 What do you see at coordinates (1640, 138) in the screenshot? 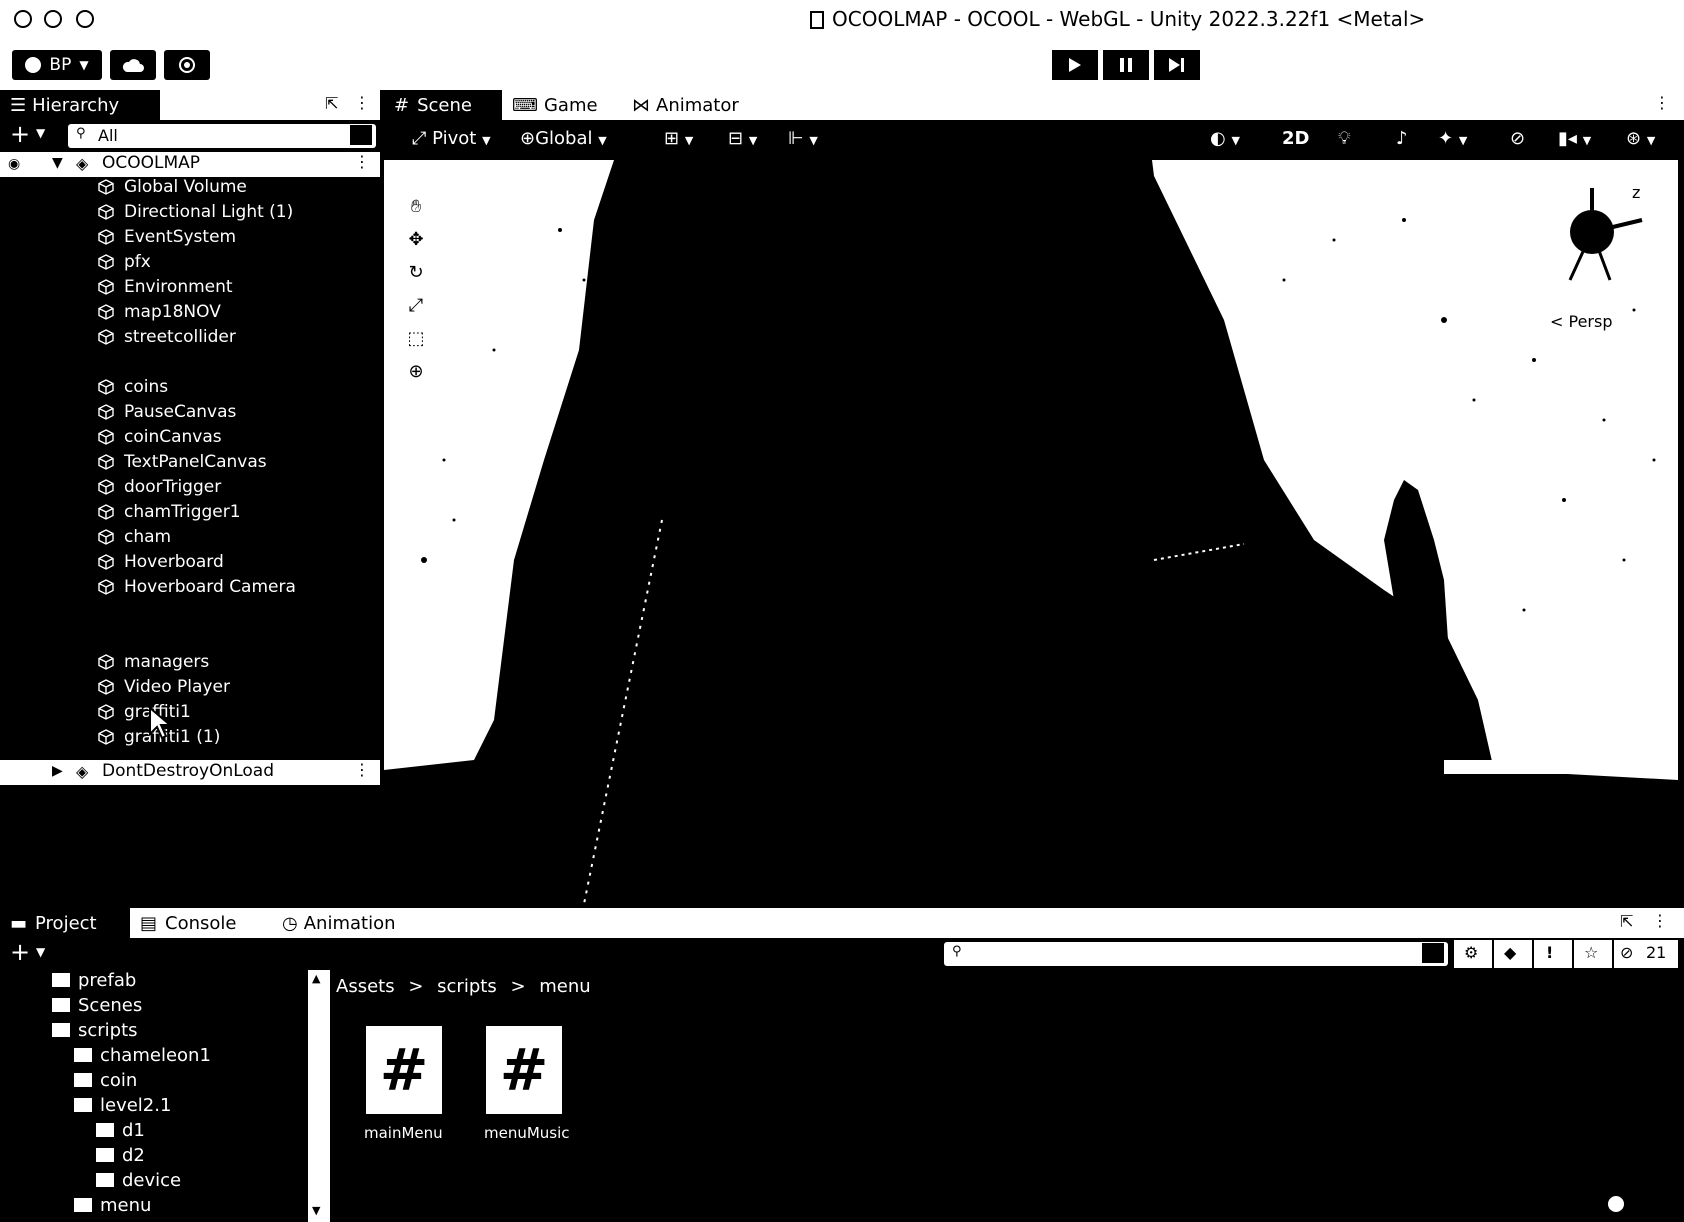
I see `gizmos-dropdown: ⊛ ▼` at bounding box center [1640, 138].